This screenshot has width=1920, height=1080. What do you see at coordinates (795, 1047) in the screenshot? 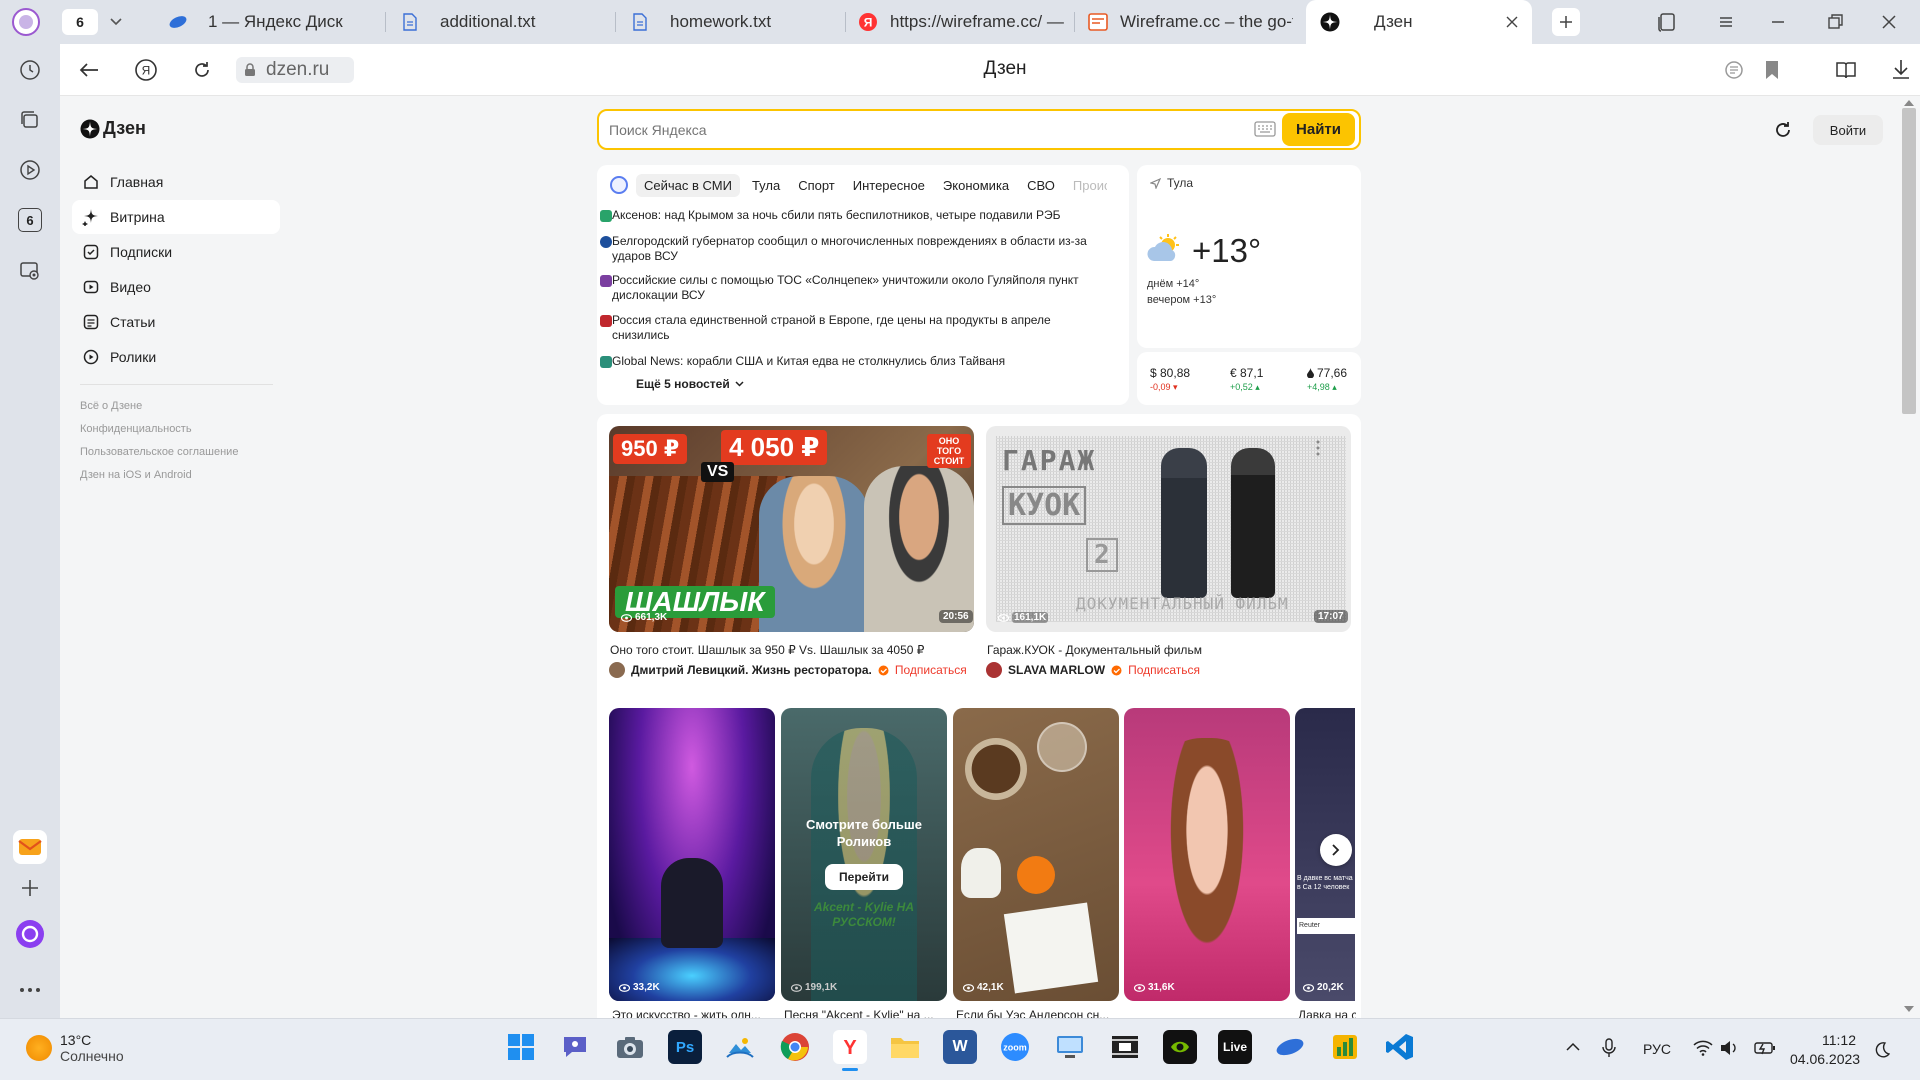
I see `chrome-icon` at bounding box center [795, 1047].